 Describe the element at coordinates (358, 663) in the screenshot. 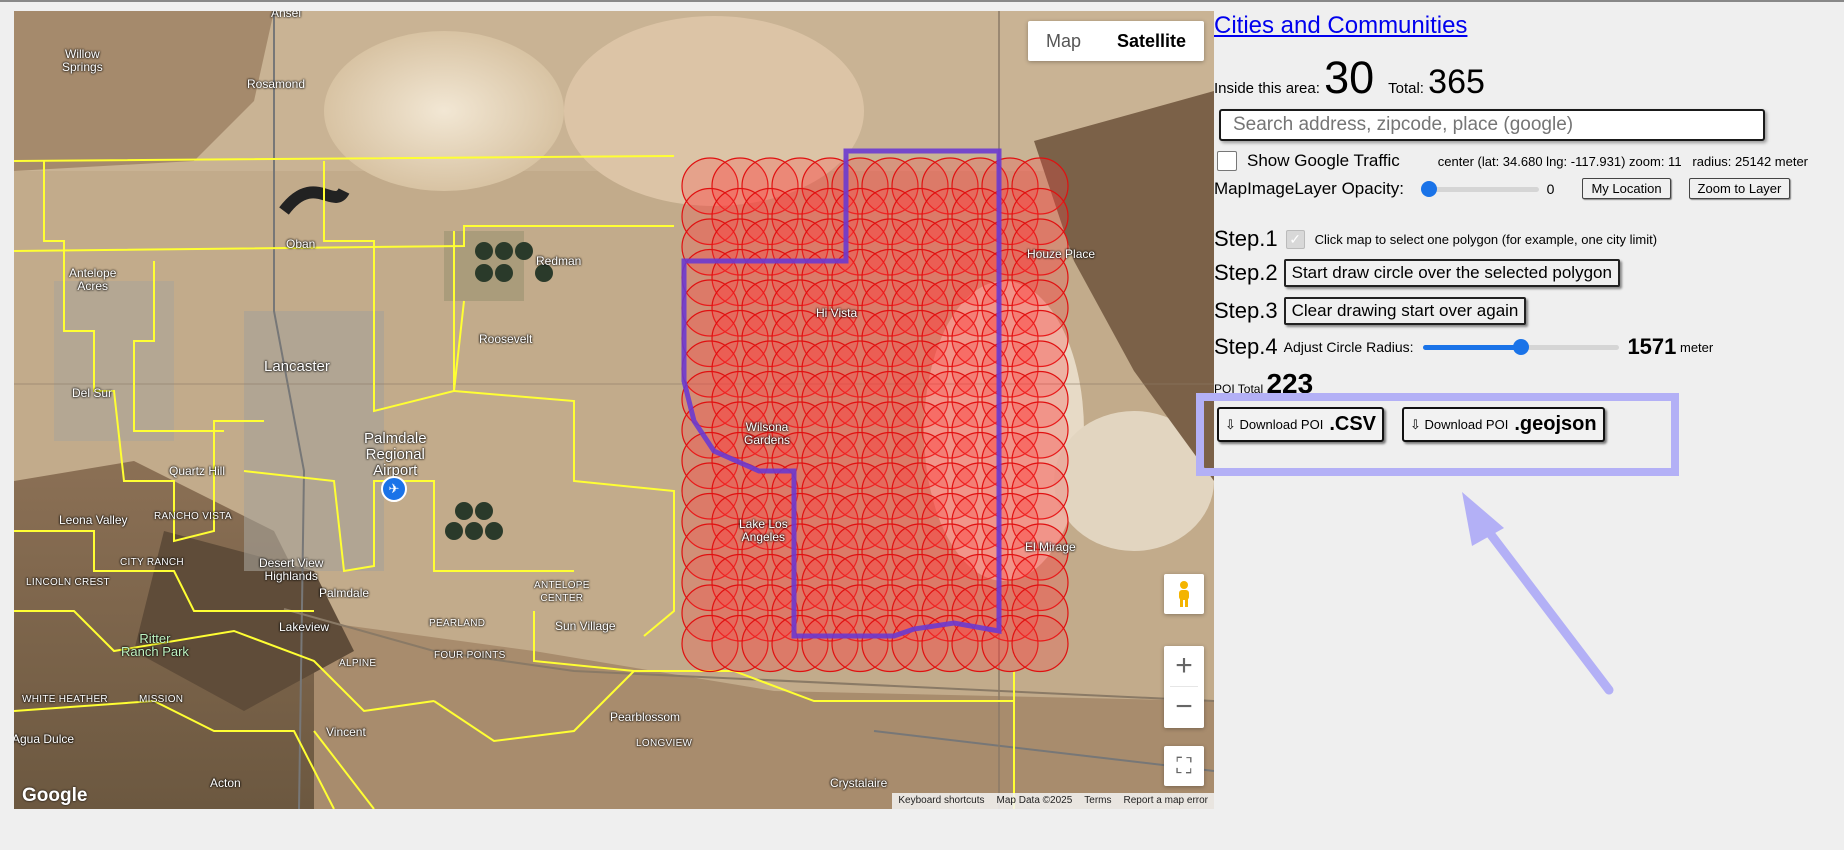

I see `map-label-alpine: ALPINE` at that location.